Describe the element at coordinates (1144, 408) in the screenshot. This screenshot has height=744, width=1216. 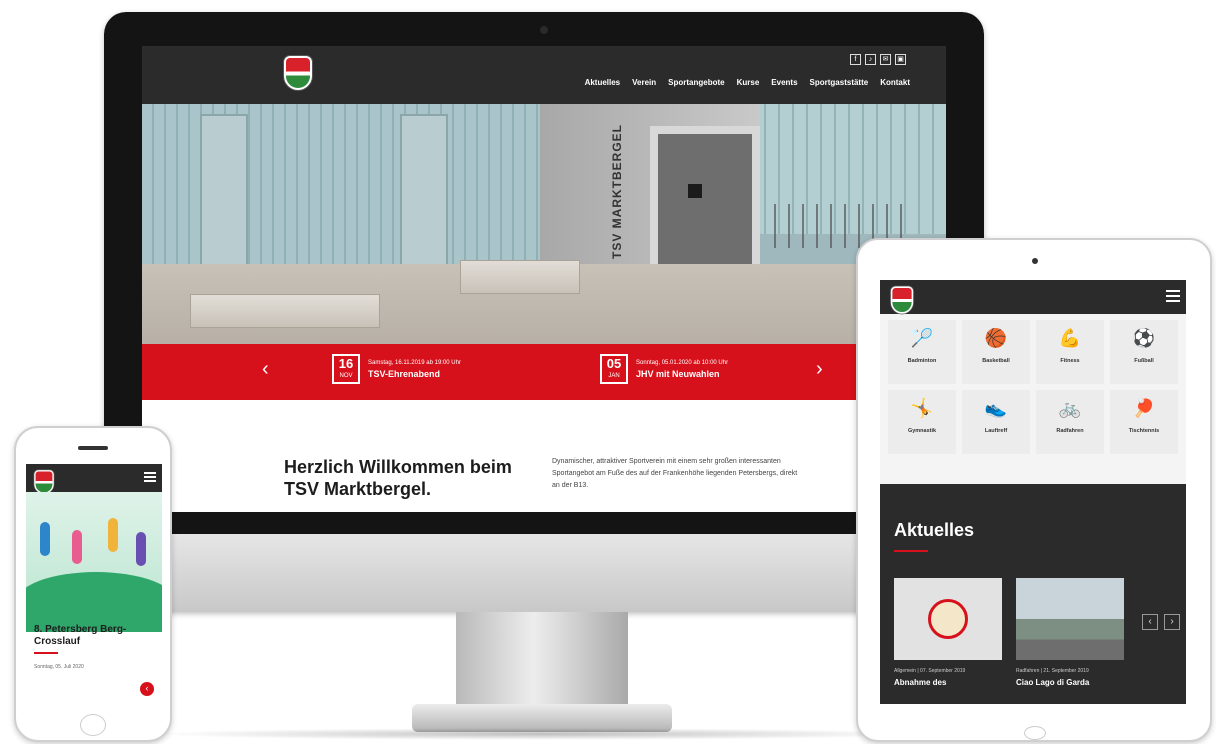
I see `table-tennis-icon: 🏓` at that location.